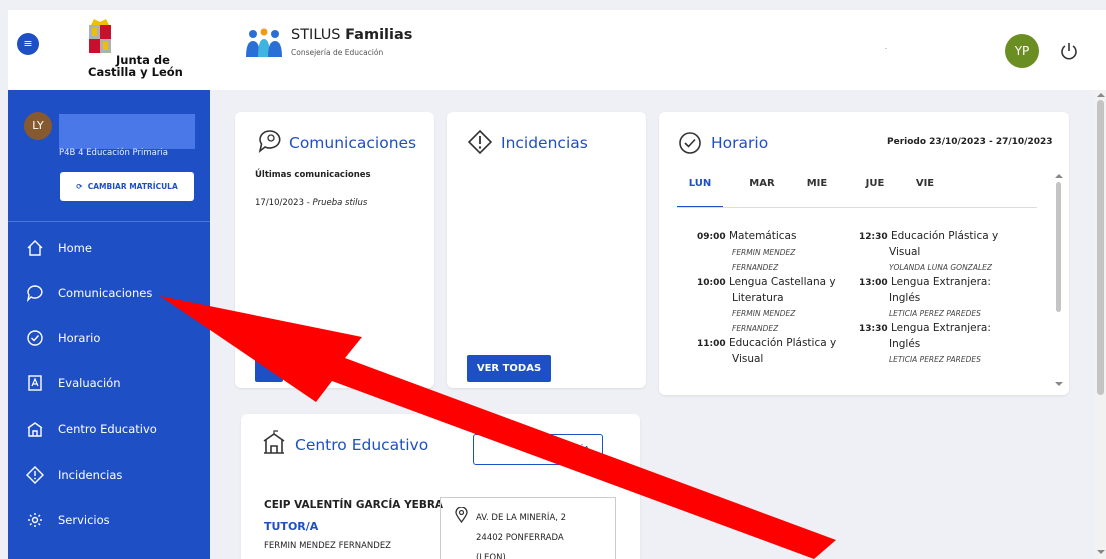 Image resolution: width=1106 pixels, height=559 pixels. What do you see at coordinates (109, 475) in the screenshot?
I see `sidebar-item-incidencias: Incidencias` at bounding box center [109, 475].